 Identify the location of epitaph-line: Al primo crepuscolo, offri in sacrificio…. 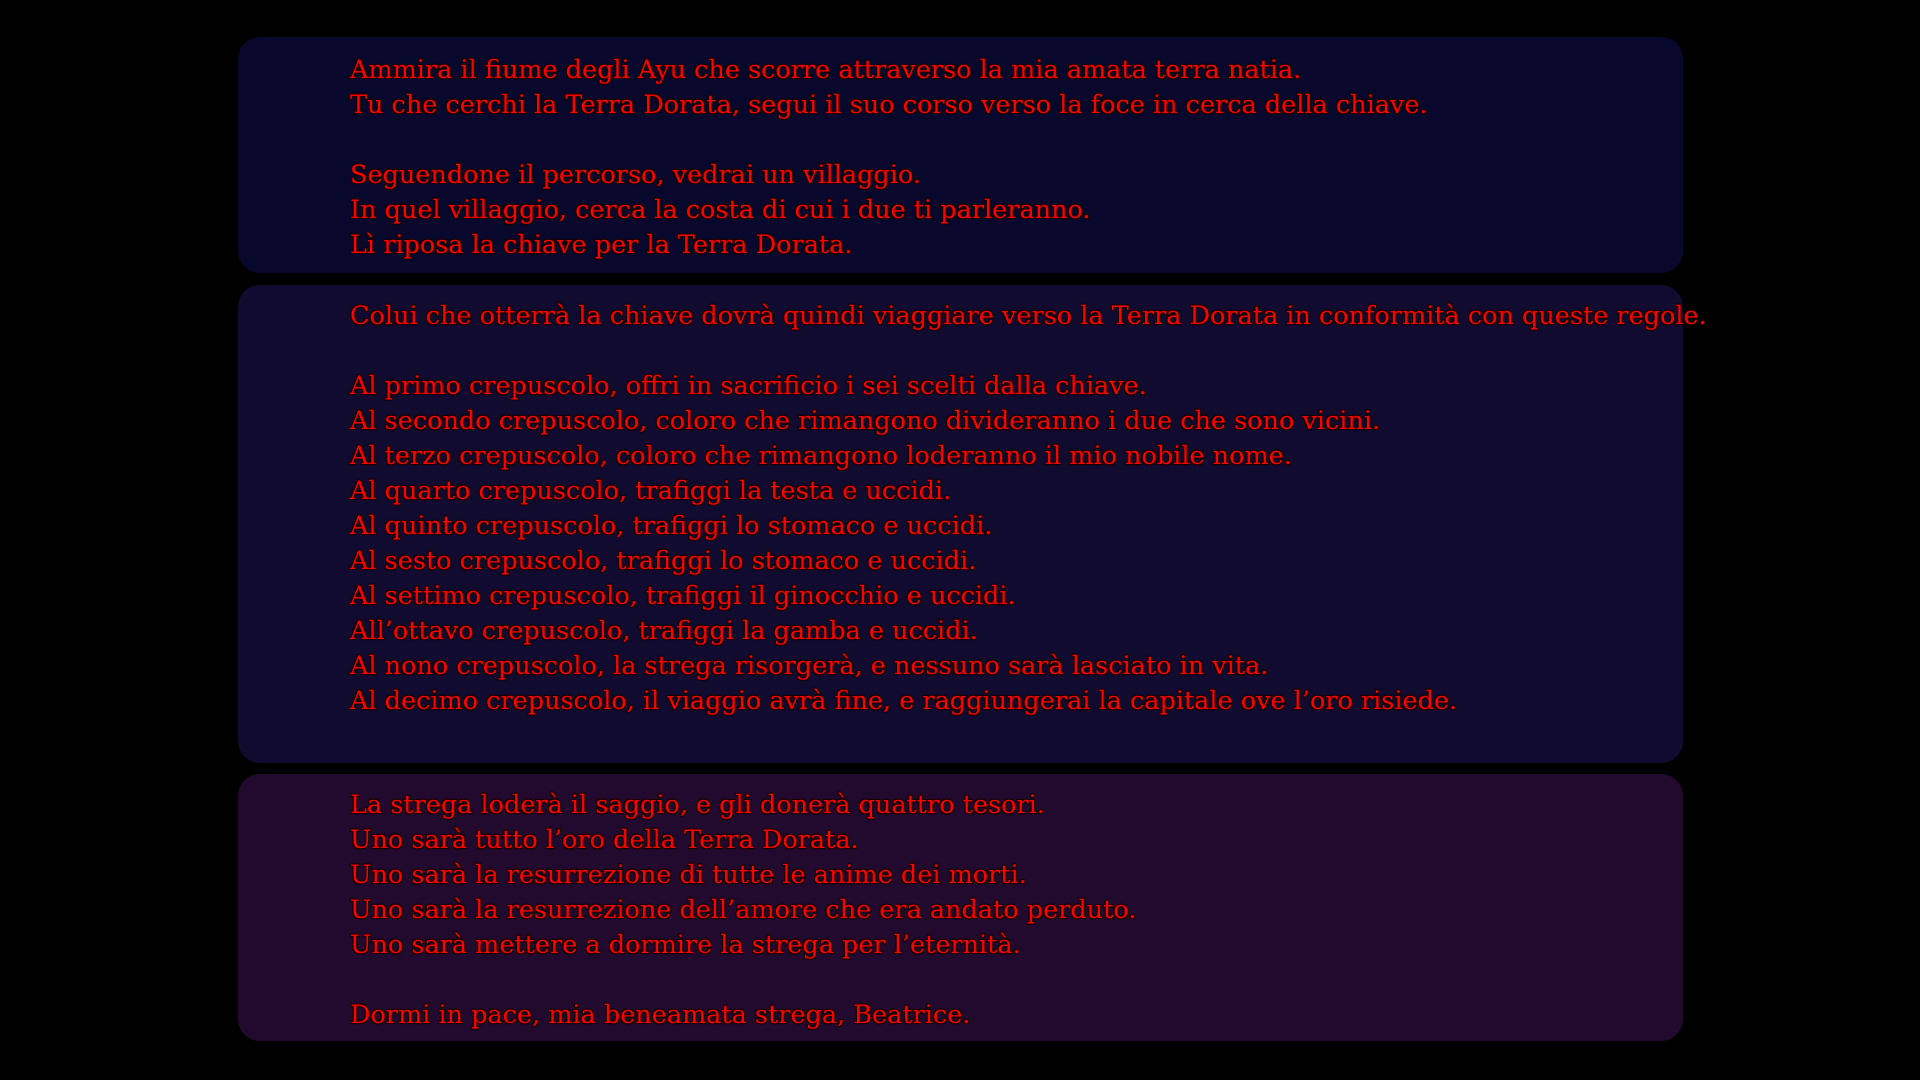
(748, 386).